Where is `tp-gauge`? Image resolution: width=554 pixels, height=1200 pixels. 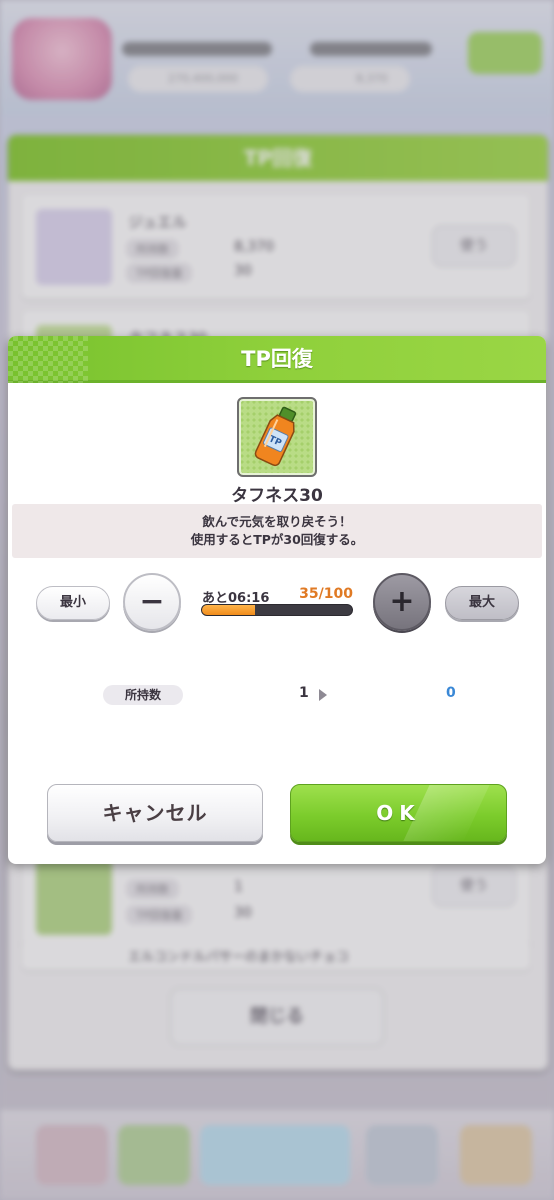 tp-gauge is located at coordinates (277, 610).